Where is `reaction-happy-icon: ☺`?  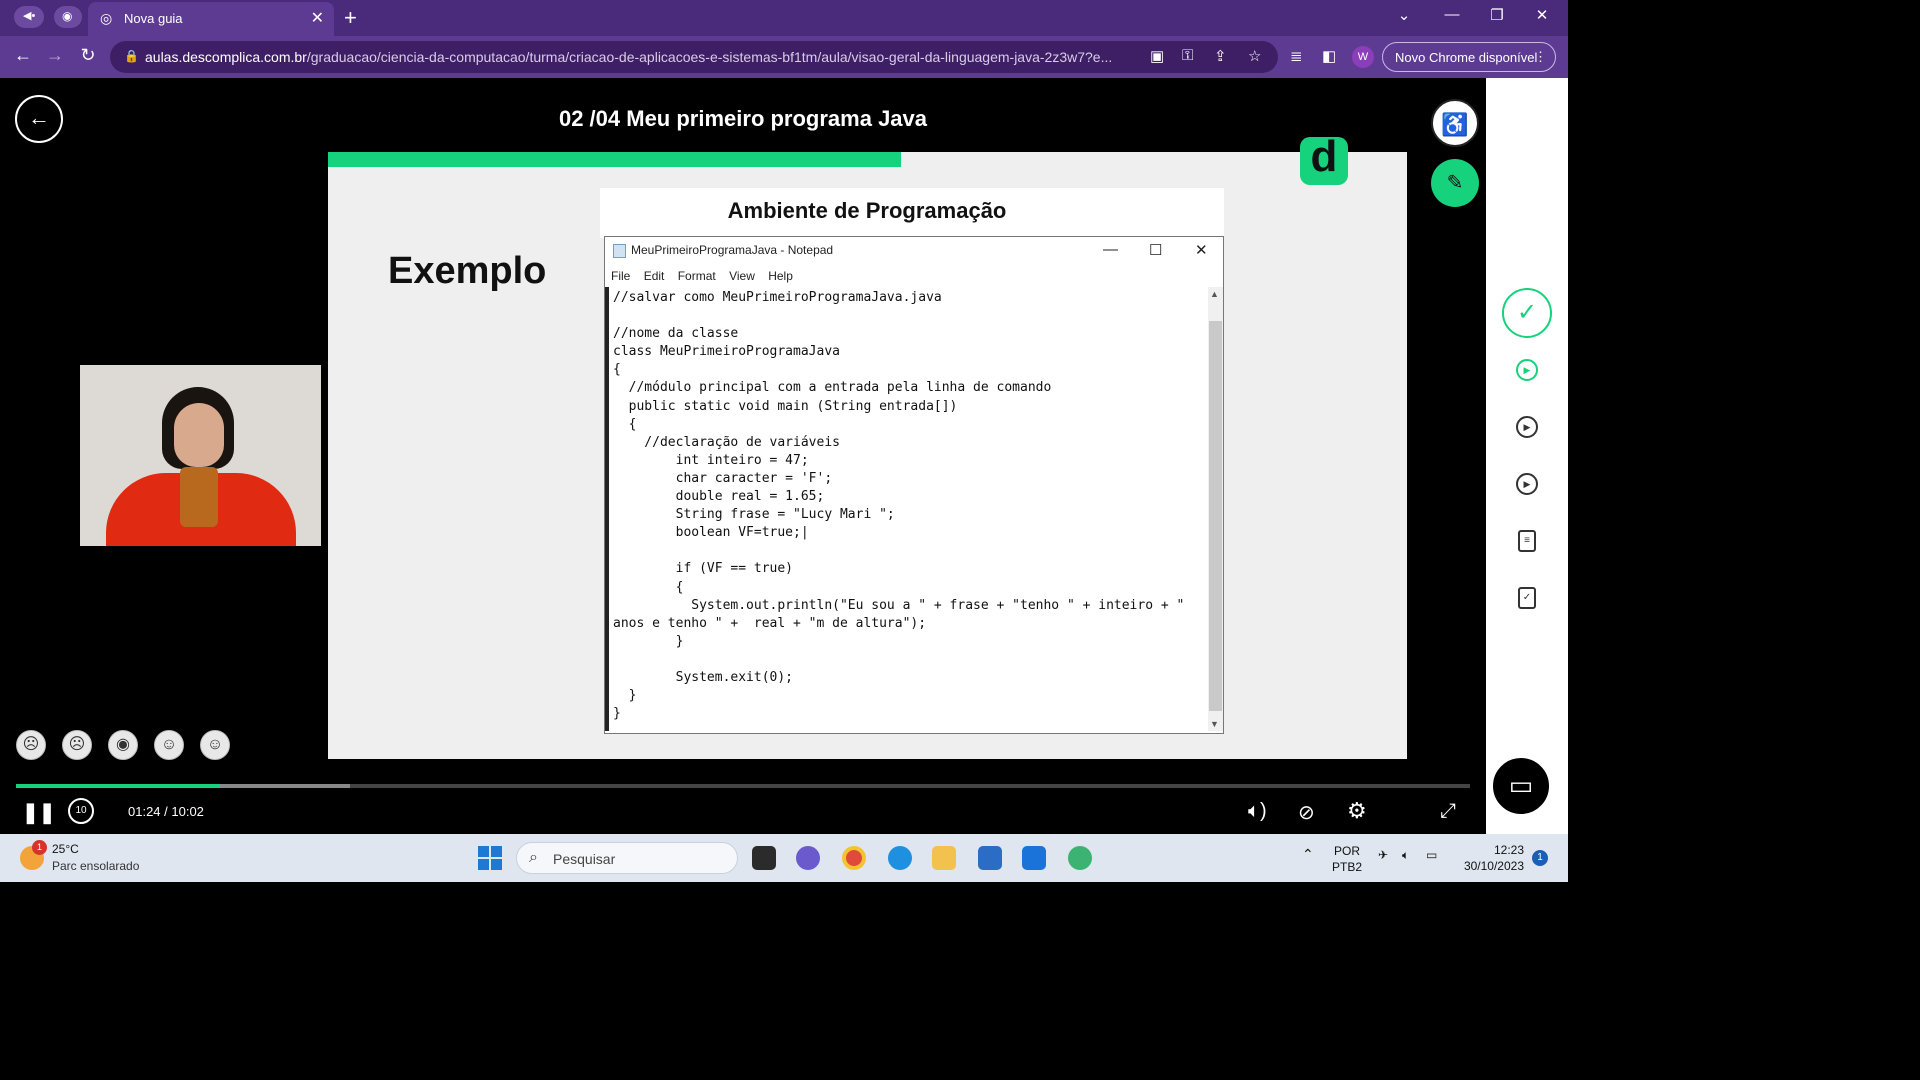
reaction-happy-icon: ☺ is located at coordinates (215, 745).